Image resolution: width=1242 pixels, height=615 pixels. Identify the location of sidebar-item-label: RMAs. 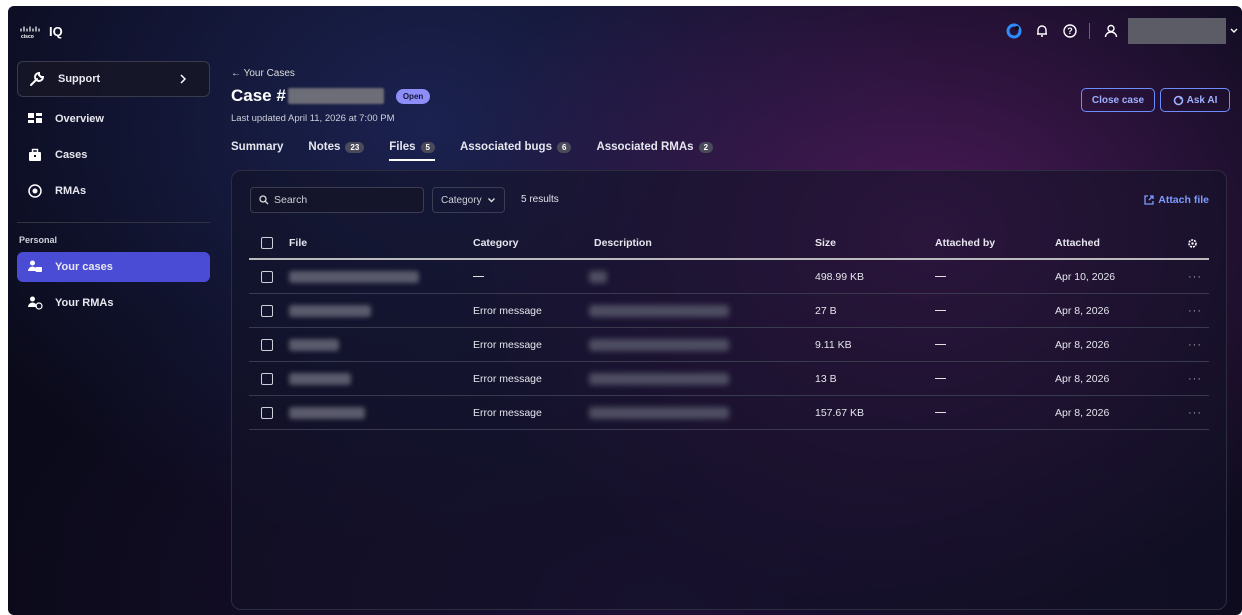
(71, 191).